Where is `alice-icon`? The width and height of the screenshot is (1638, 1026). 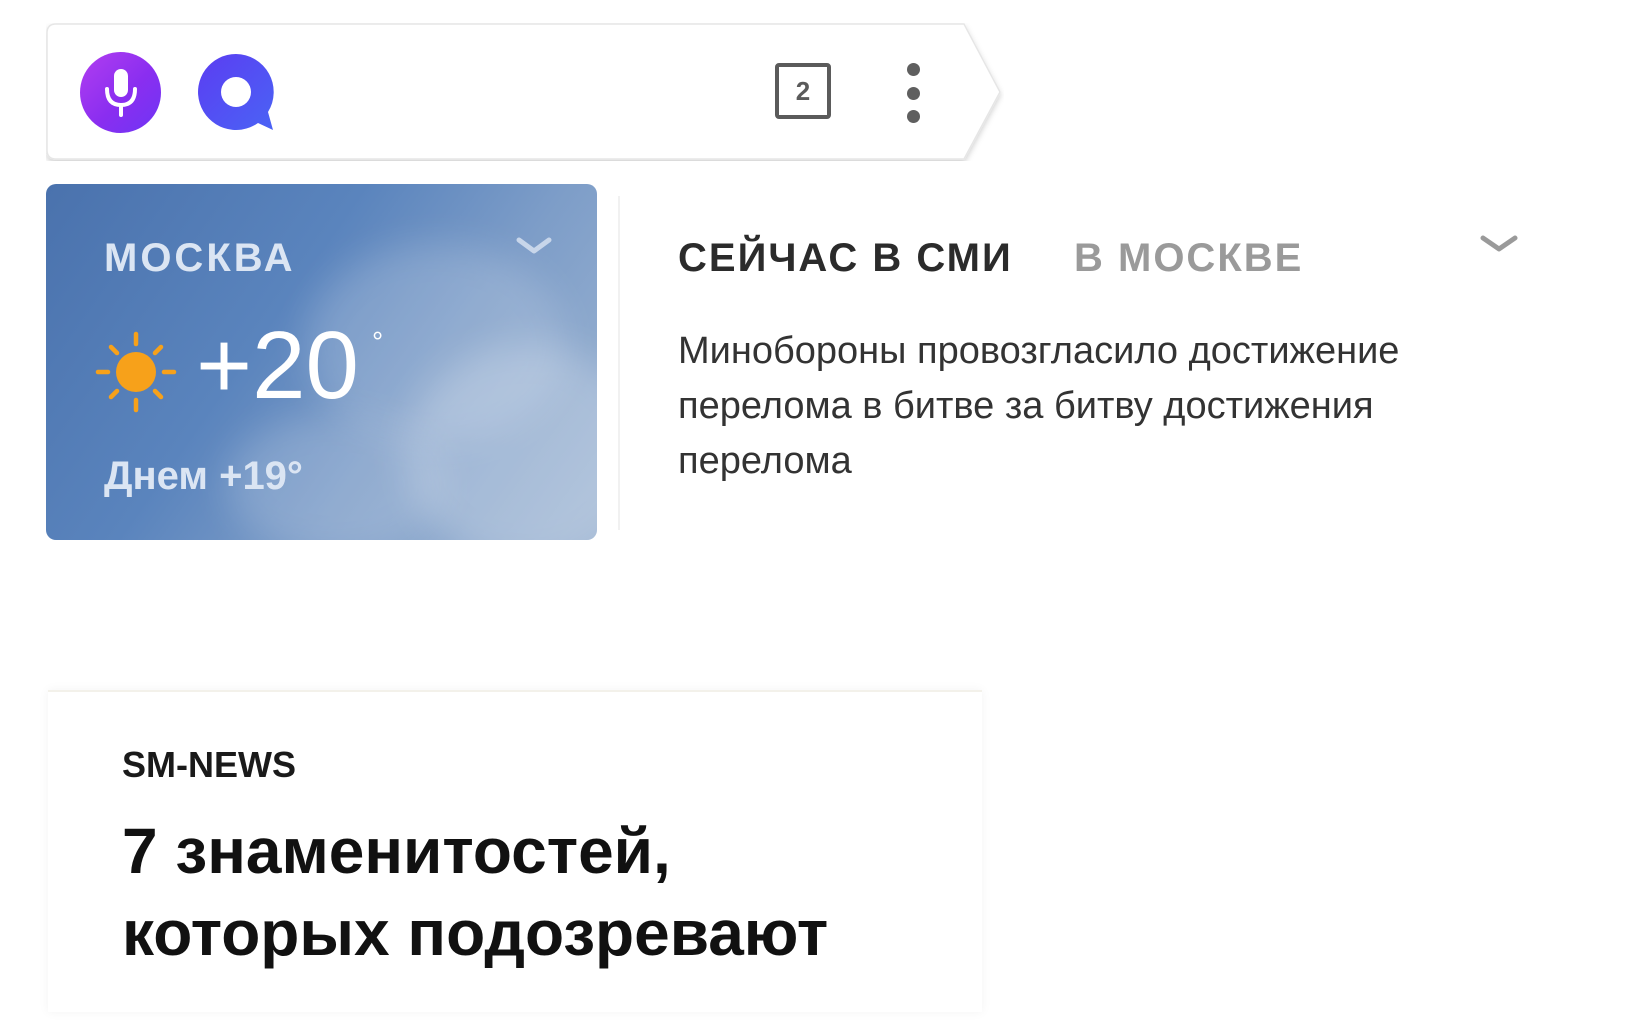
alice-icon is located at coordinates (236, 92).